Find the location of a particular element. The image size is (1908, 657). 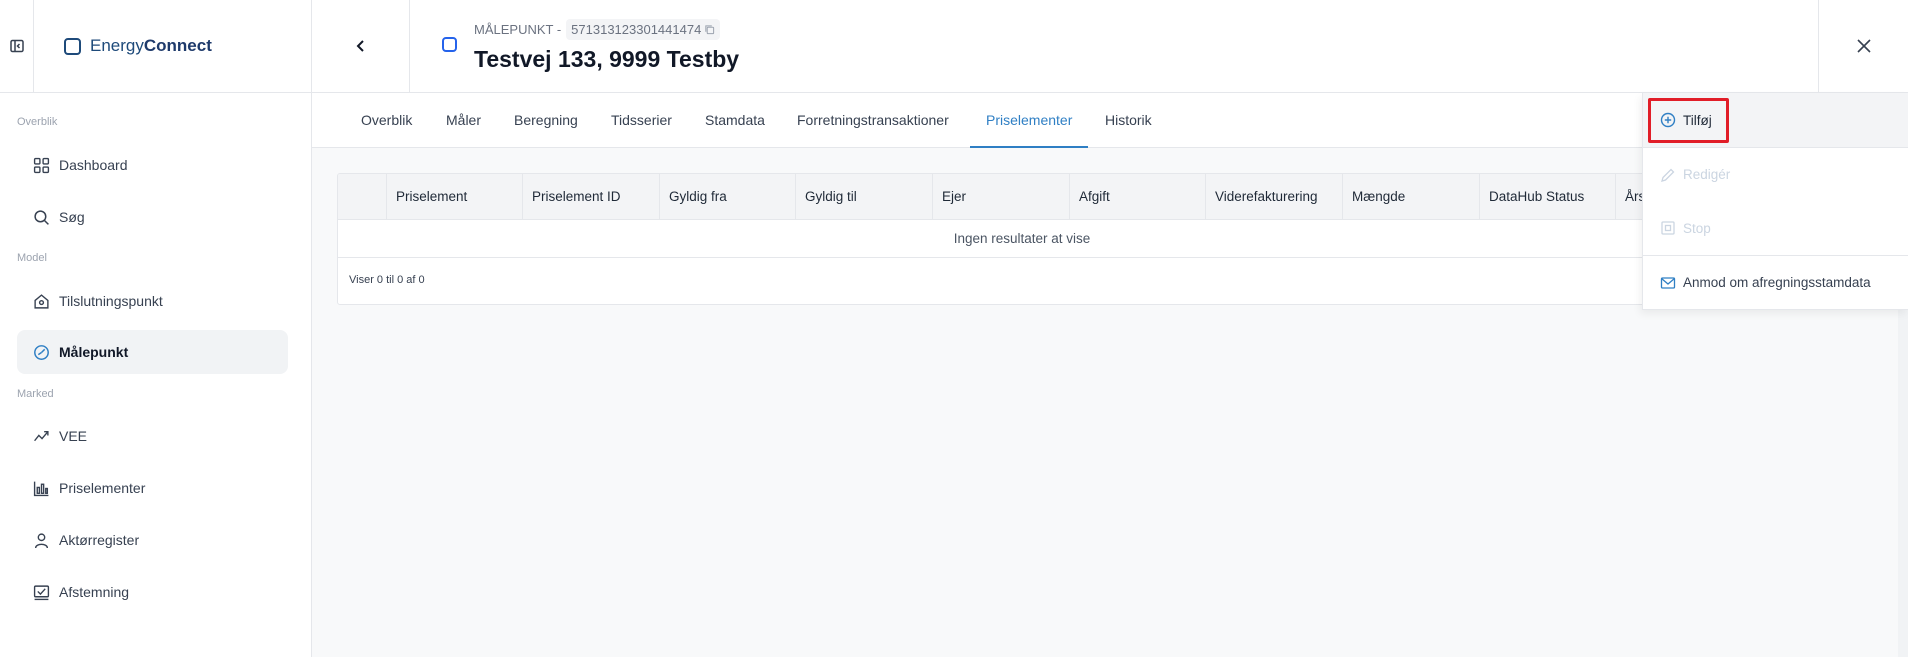

column-header: Gyldig fra is located at coordinates (727, 197).